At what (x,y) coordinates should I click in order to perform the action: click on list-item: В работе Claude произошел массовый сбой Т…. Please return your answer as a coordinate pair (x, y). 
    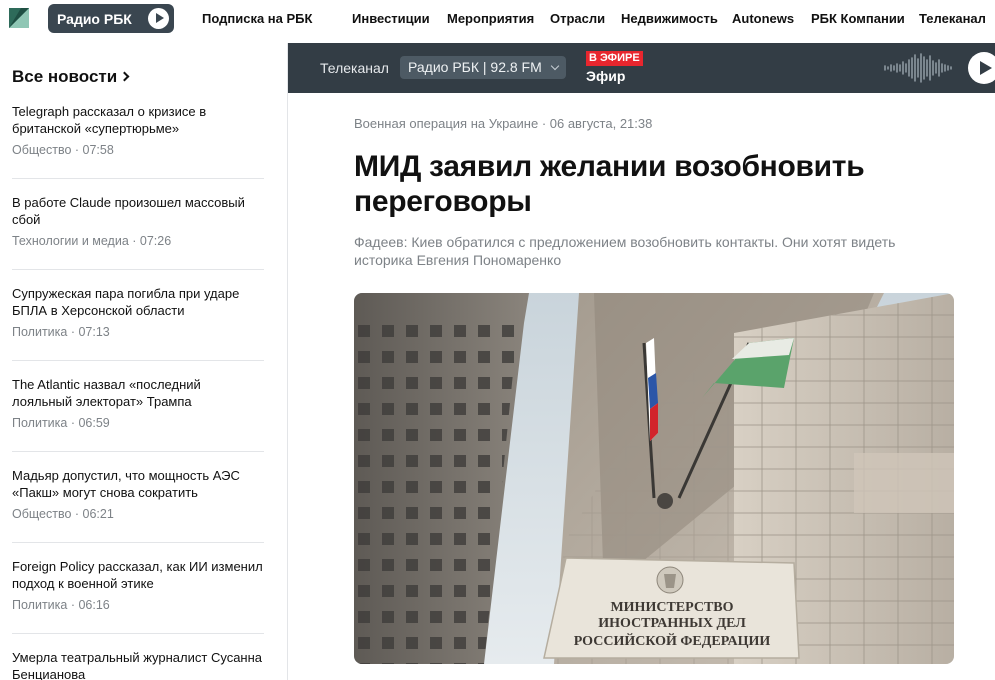
    Looking at the image, I should click on (138, 221).